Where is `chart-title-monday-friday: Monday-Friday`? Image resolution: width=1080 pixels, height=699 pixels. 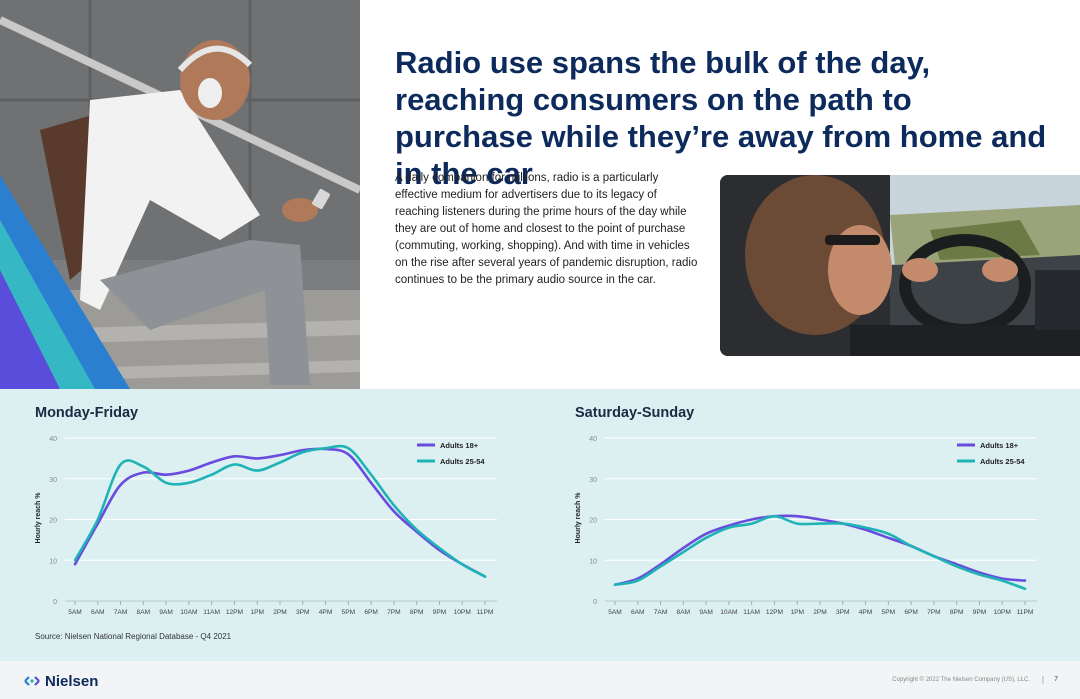
chart-title-monday-friday: Monday-Friday is located at coordinates (87, 413).